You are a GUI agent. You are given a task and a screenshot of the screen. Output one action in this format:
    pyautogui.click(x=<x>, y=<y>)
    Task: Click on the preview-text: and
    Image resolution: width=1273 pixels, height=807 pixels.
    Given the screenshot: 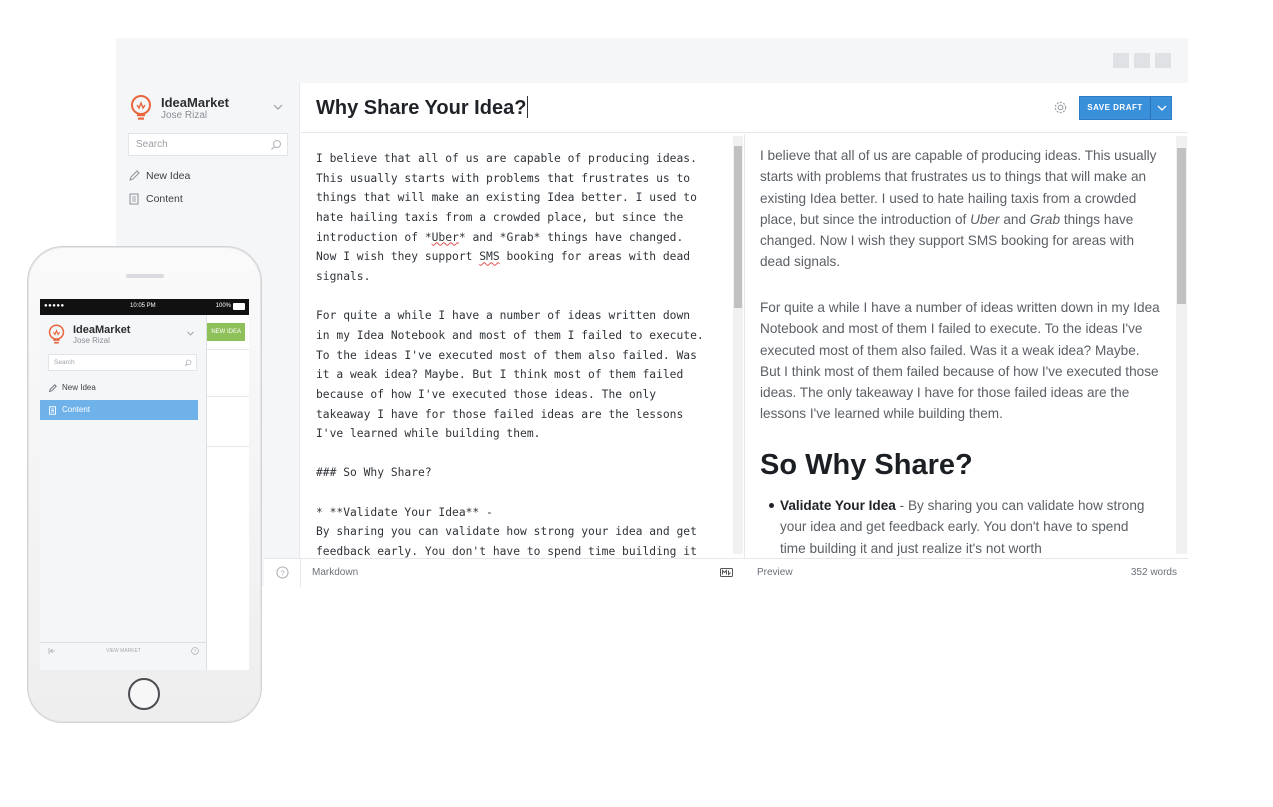 What is the action you would take?
    pyautogui.click(x=1015, y=219)
    